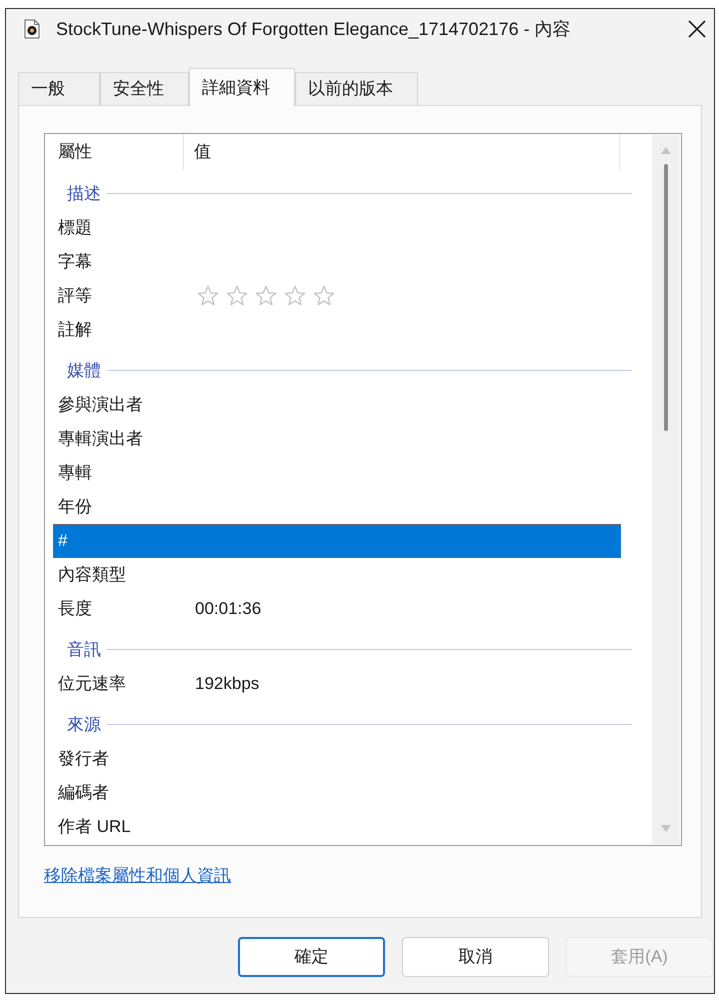 The image size is (719, 1000). What do you see at coordinates (59, 88) in the screenshot?
I see `tab: 一般` at bounding box center [59, 88].